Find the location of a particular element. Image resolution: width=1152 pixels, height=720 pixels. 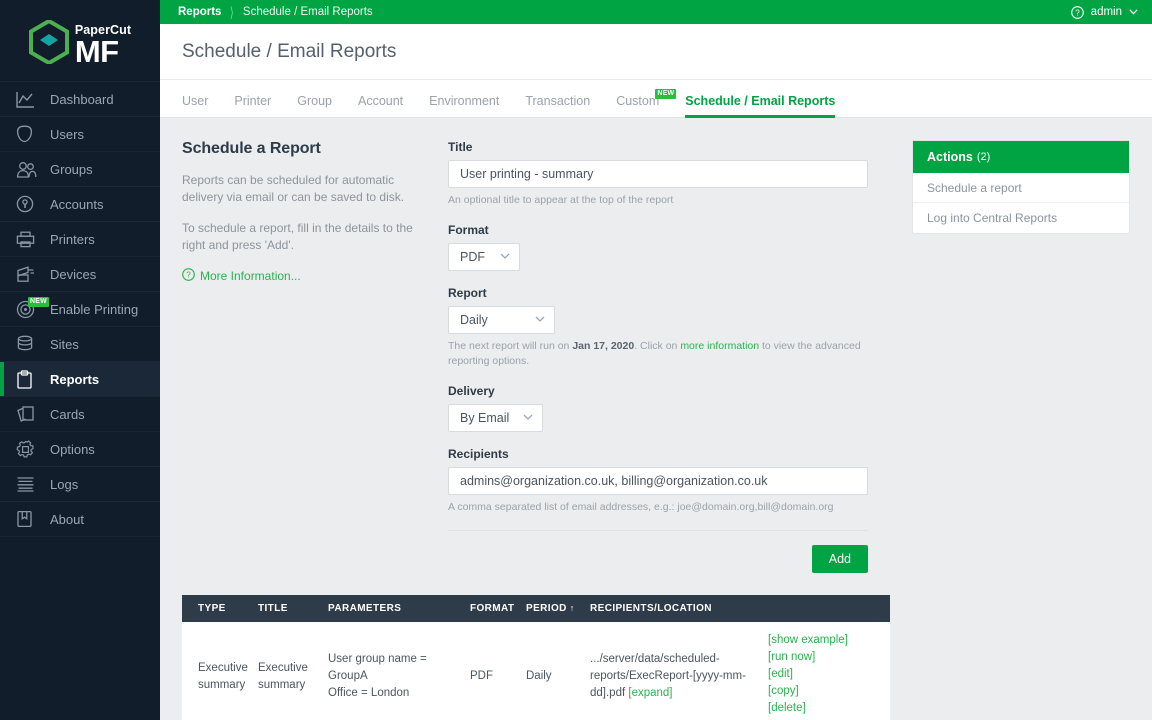

gear-icon is located at coordinates (29, 449).